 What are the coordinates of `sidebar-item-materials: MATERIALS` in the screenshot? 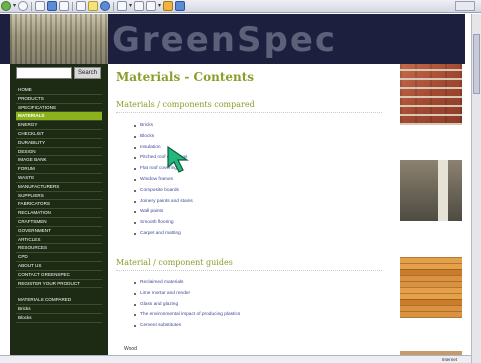 It's located at (59, 117).